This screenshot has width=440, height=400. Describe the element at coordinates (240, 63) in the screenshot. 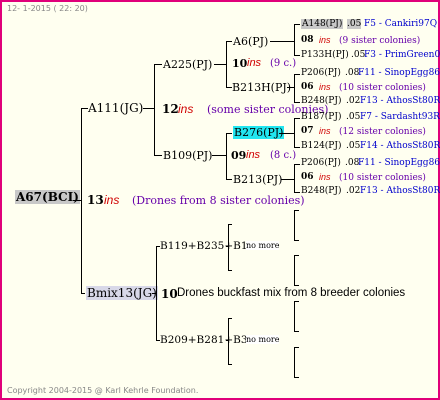

I see `a6-generation: 10` at that location.